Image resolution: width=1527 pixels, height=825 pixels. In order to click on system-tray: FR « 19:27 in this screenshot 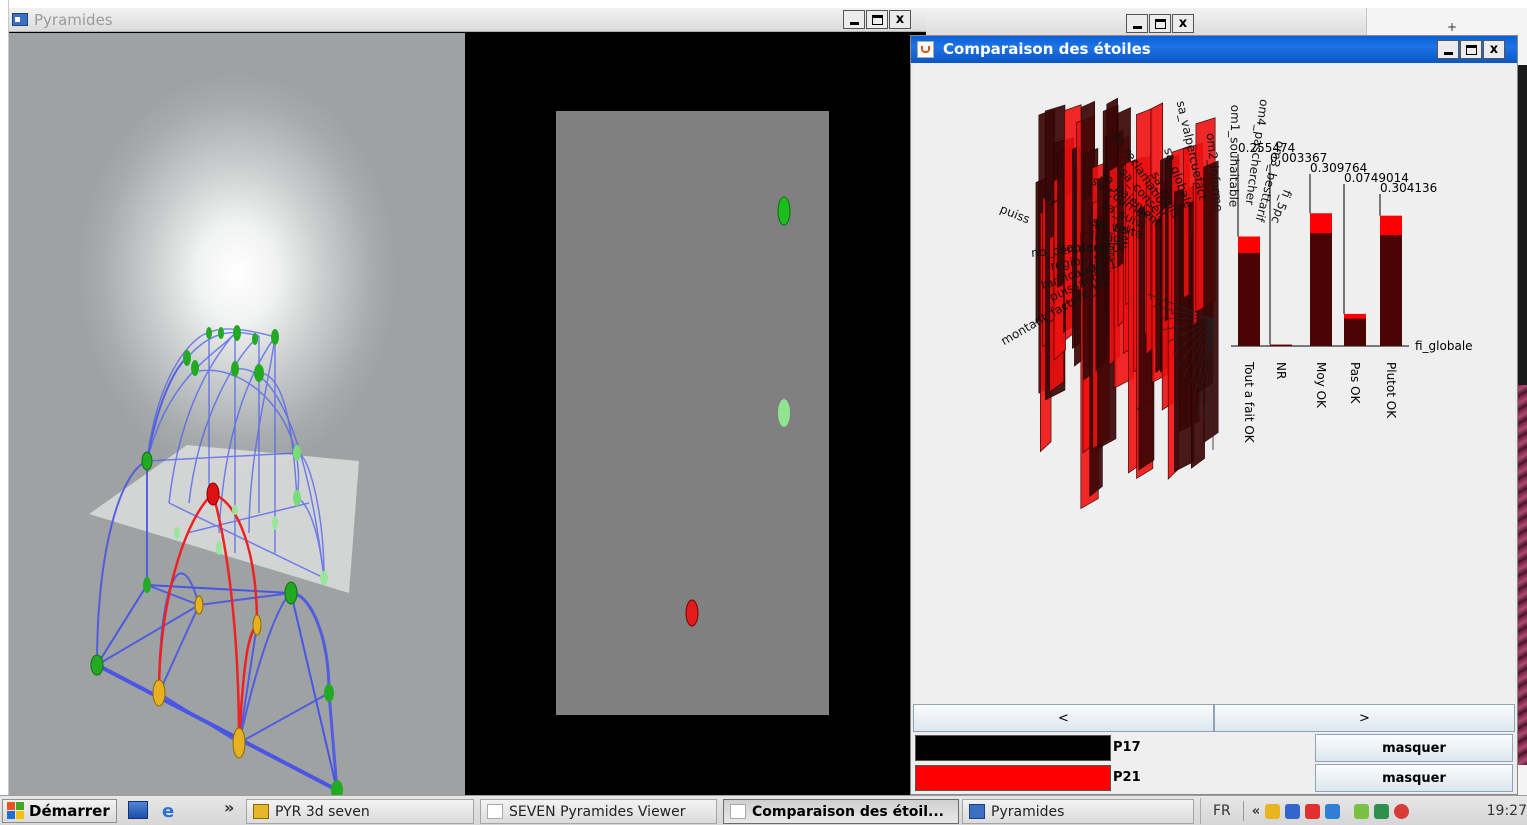, I will do `click(1363, 811)`.